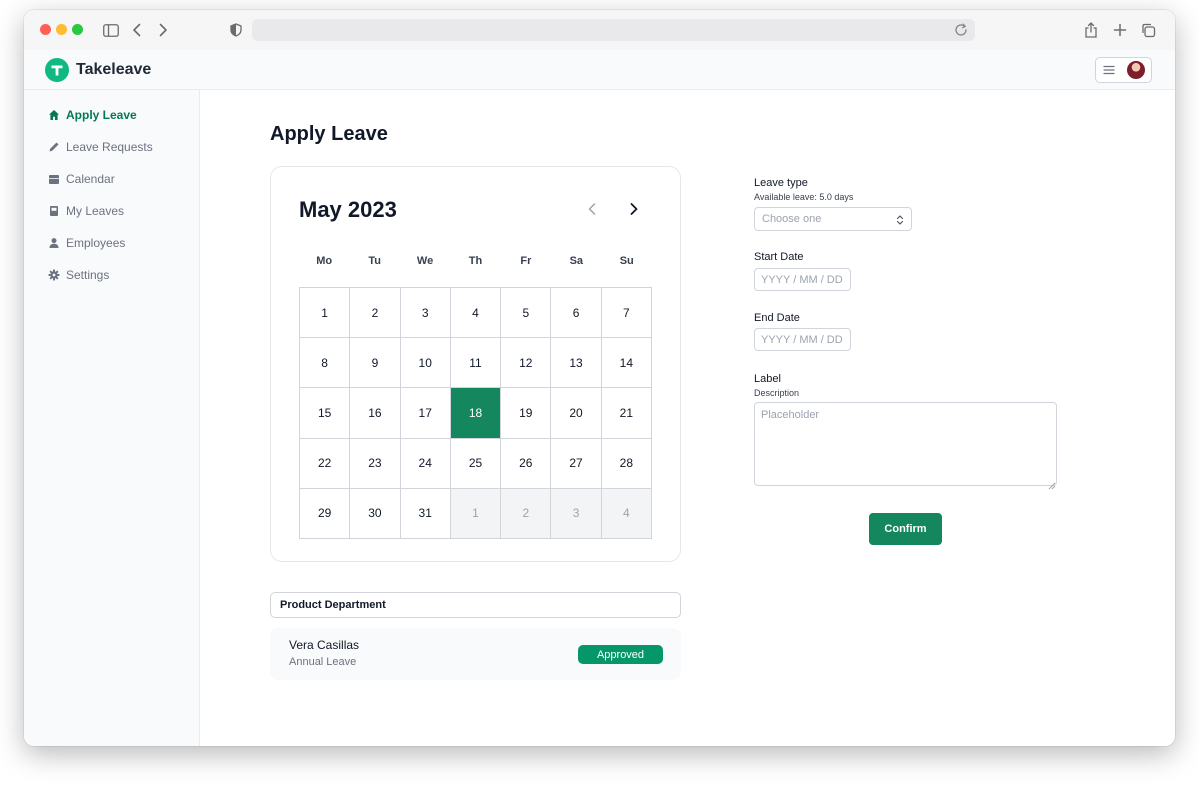 The width and height of the screenshot is (1199, 786). What do you see at coordinates (626, 463) in the screenshot?
I see `calendar-day-cell: 28` at bounding box center [626, 463].